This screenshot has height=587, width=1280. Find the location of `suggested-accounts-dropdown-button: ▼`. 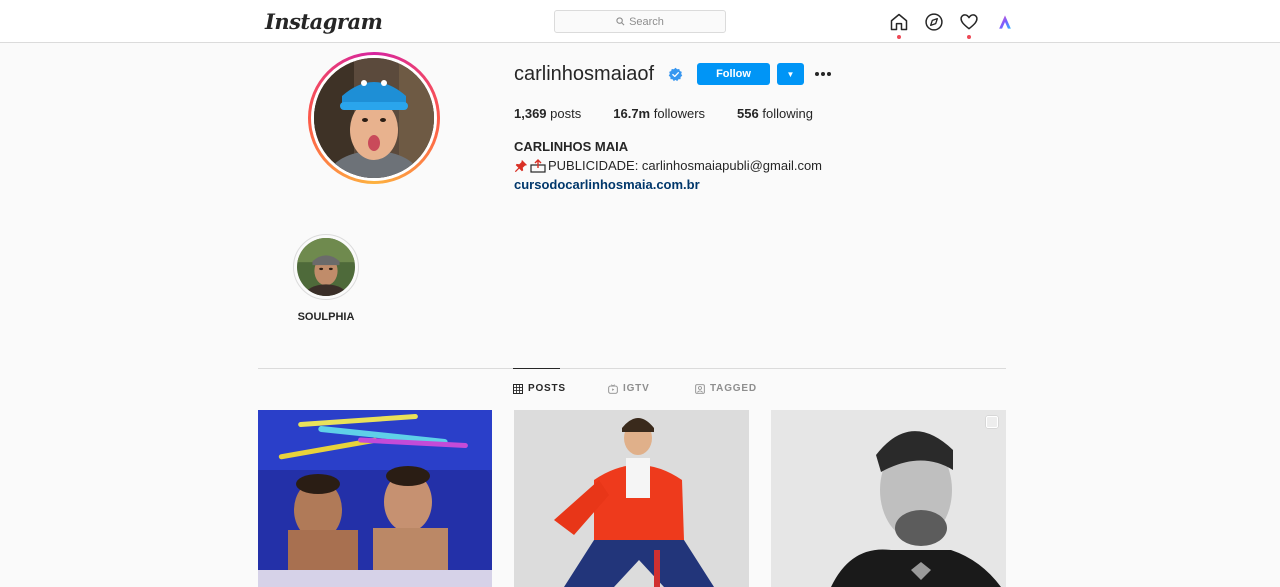

suggested-accounts-dropdown-button: ▼ is located at coordinates (790, 74).